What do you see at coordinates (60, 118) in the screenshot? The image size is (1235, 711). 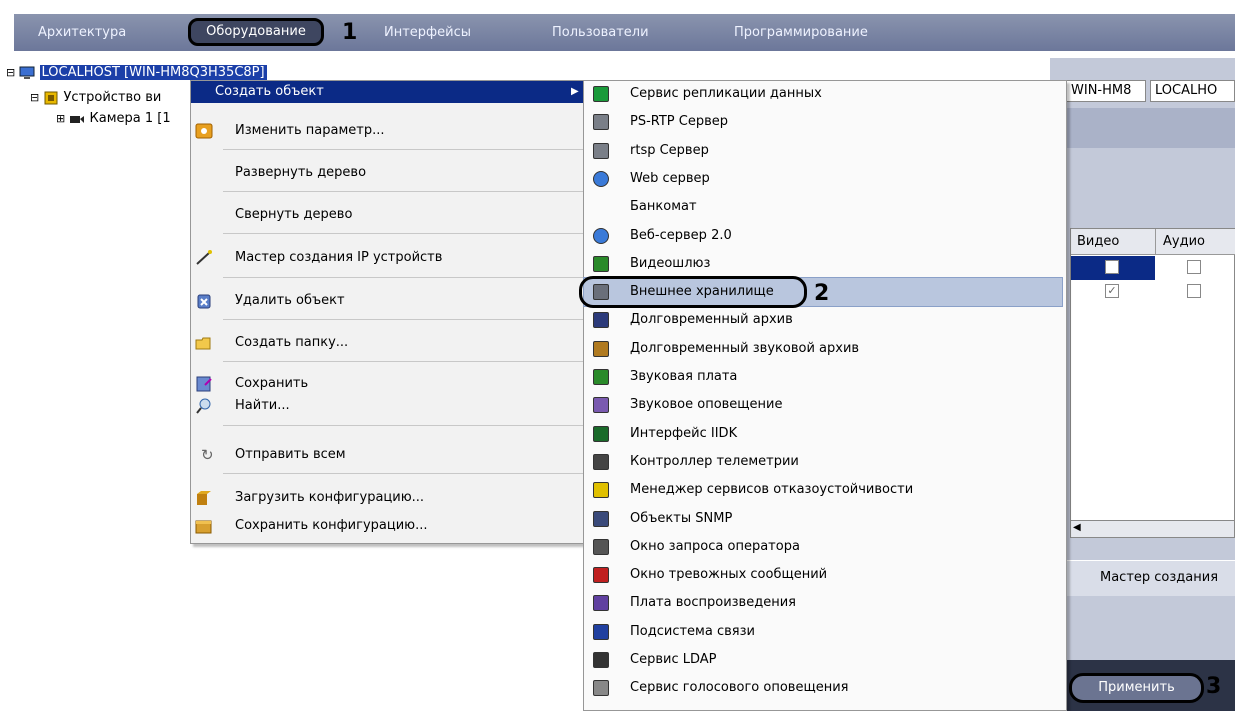 I see `expand-icon: ⊞` at bounding box center [60, 118].